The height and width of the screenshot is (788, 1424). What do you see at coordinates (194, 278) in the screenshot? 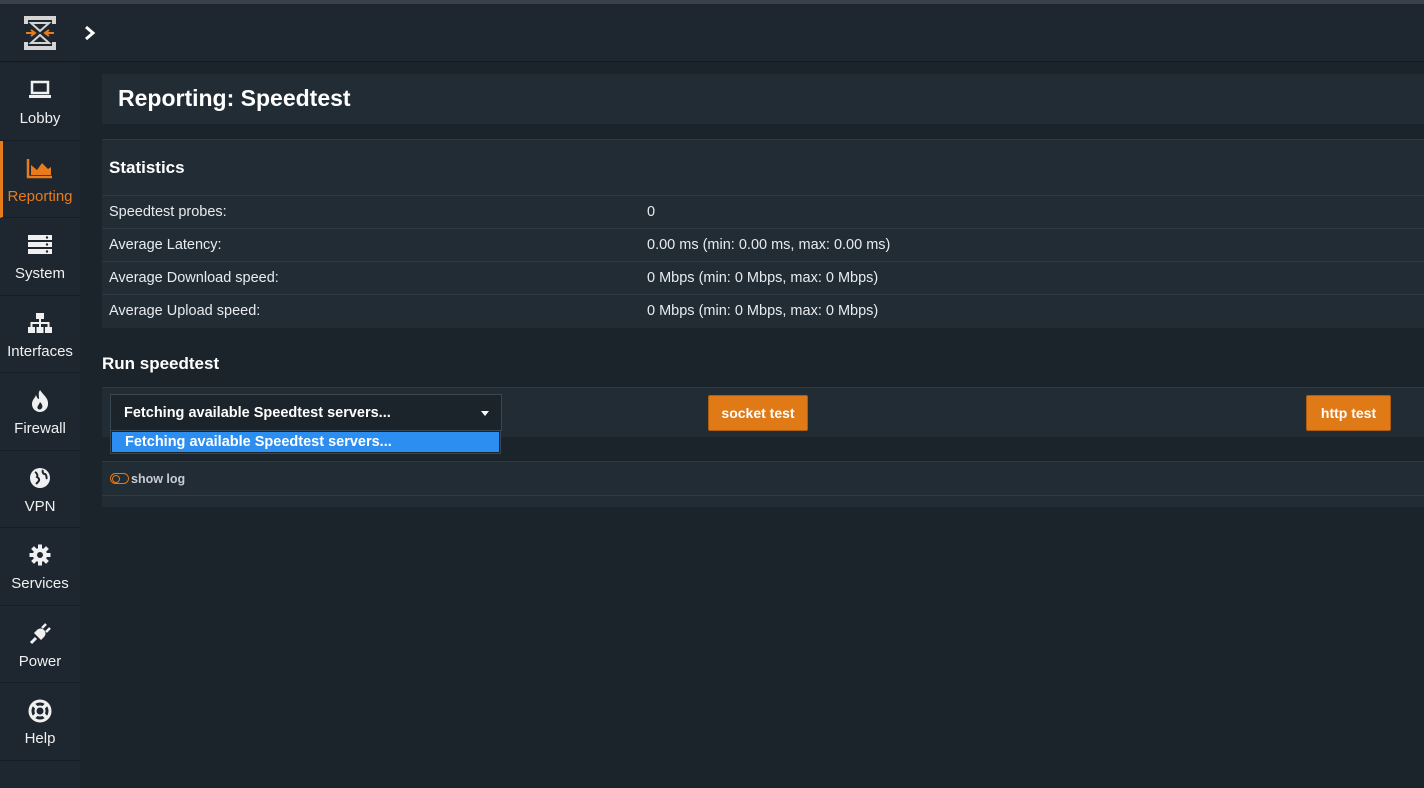
I see `stat-label: Average Download speed:` at bounding box center [194, 278].